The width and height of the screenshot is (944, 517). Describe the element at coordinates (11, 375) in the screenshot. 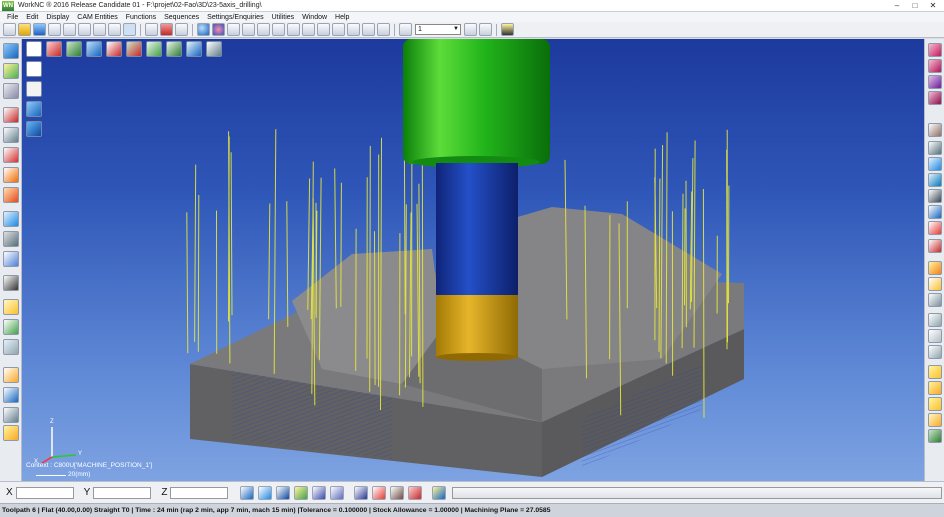

I see `postprocess-icon` at that location.